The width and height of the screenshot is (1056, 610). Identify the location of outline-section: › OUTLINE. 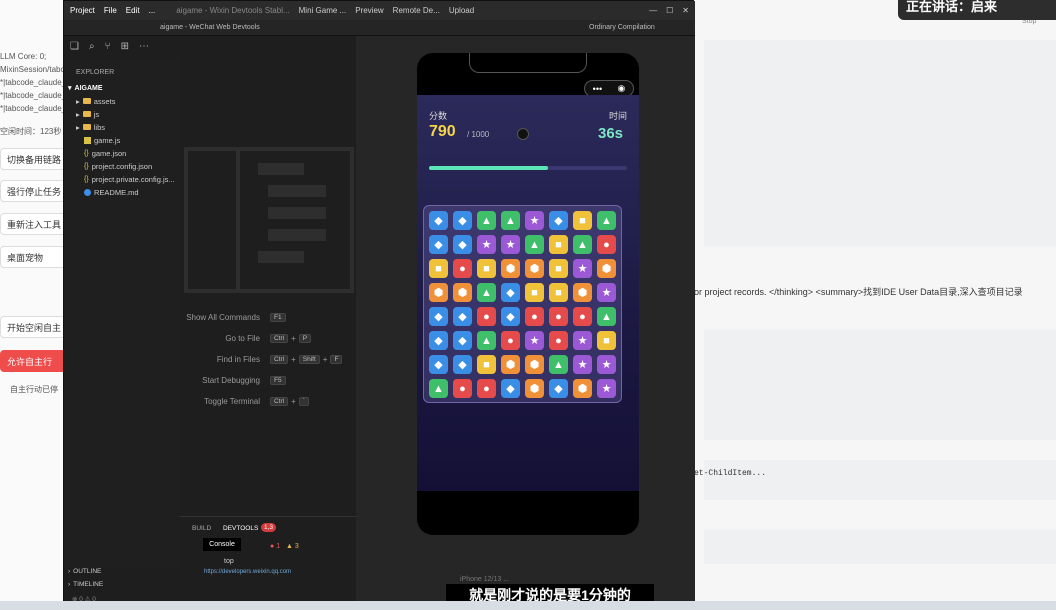
(84, 571).